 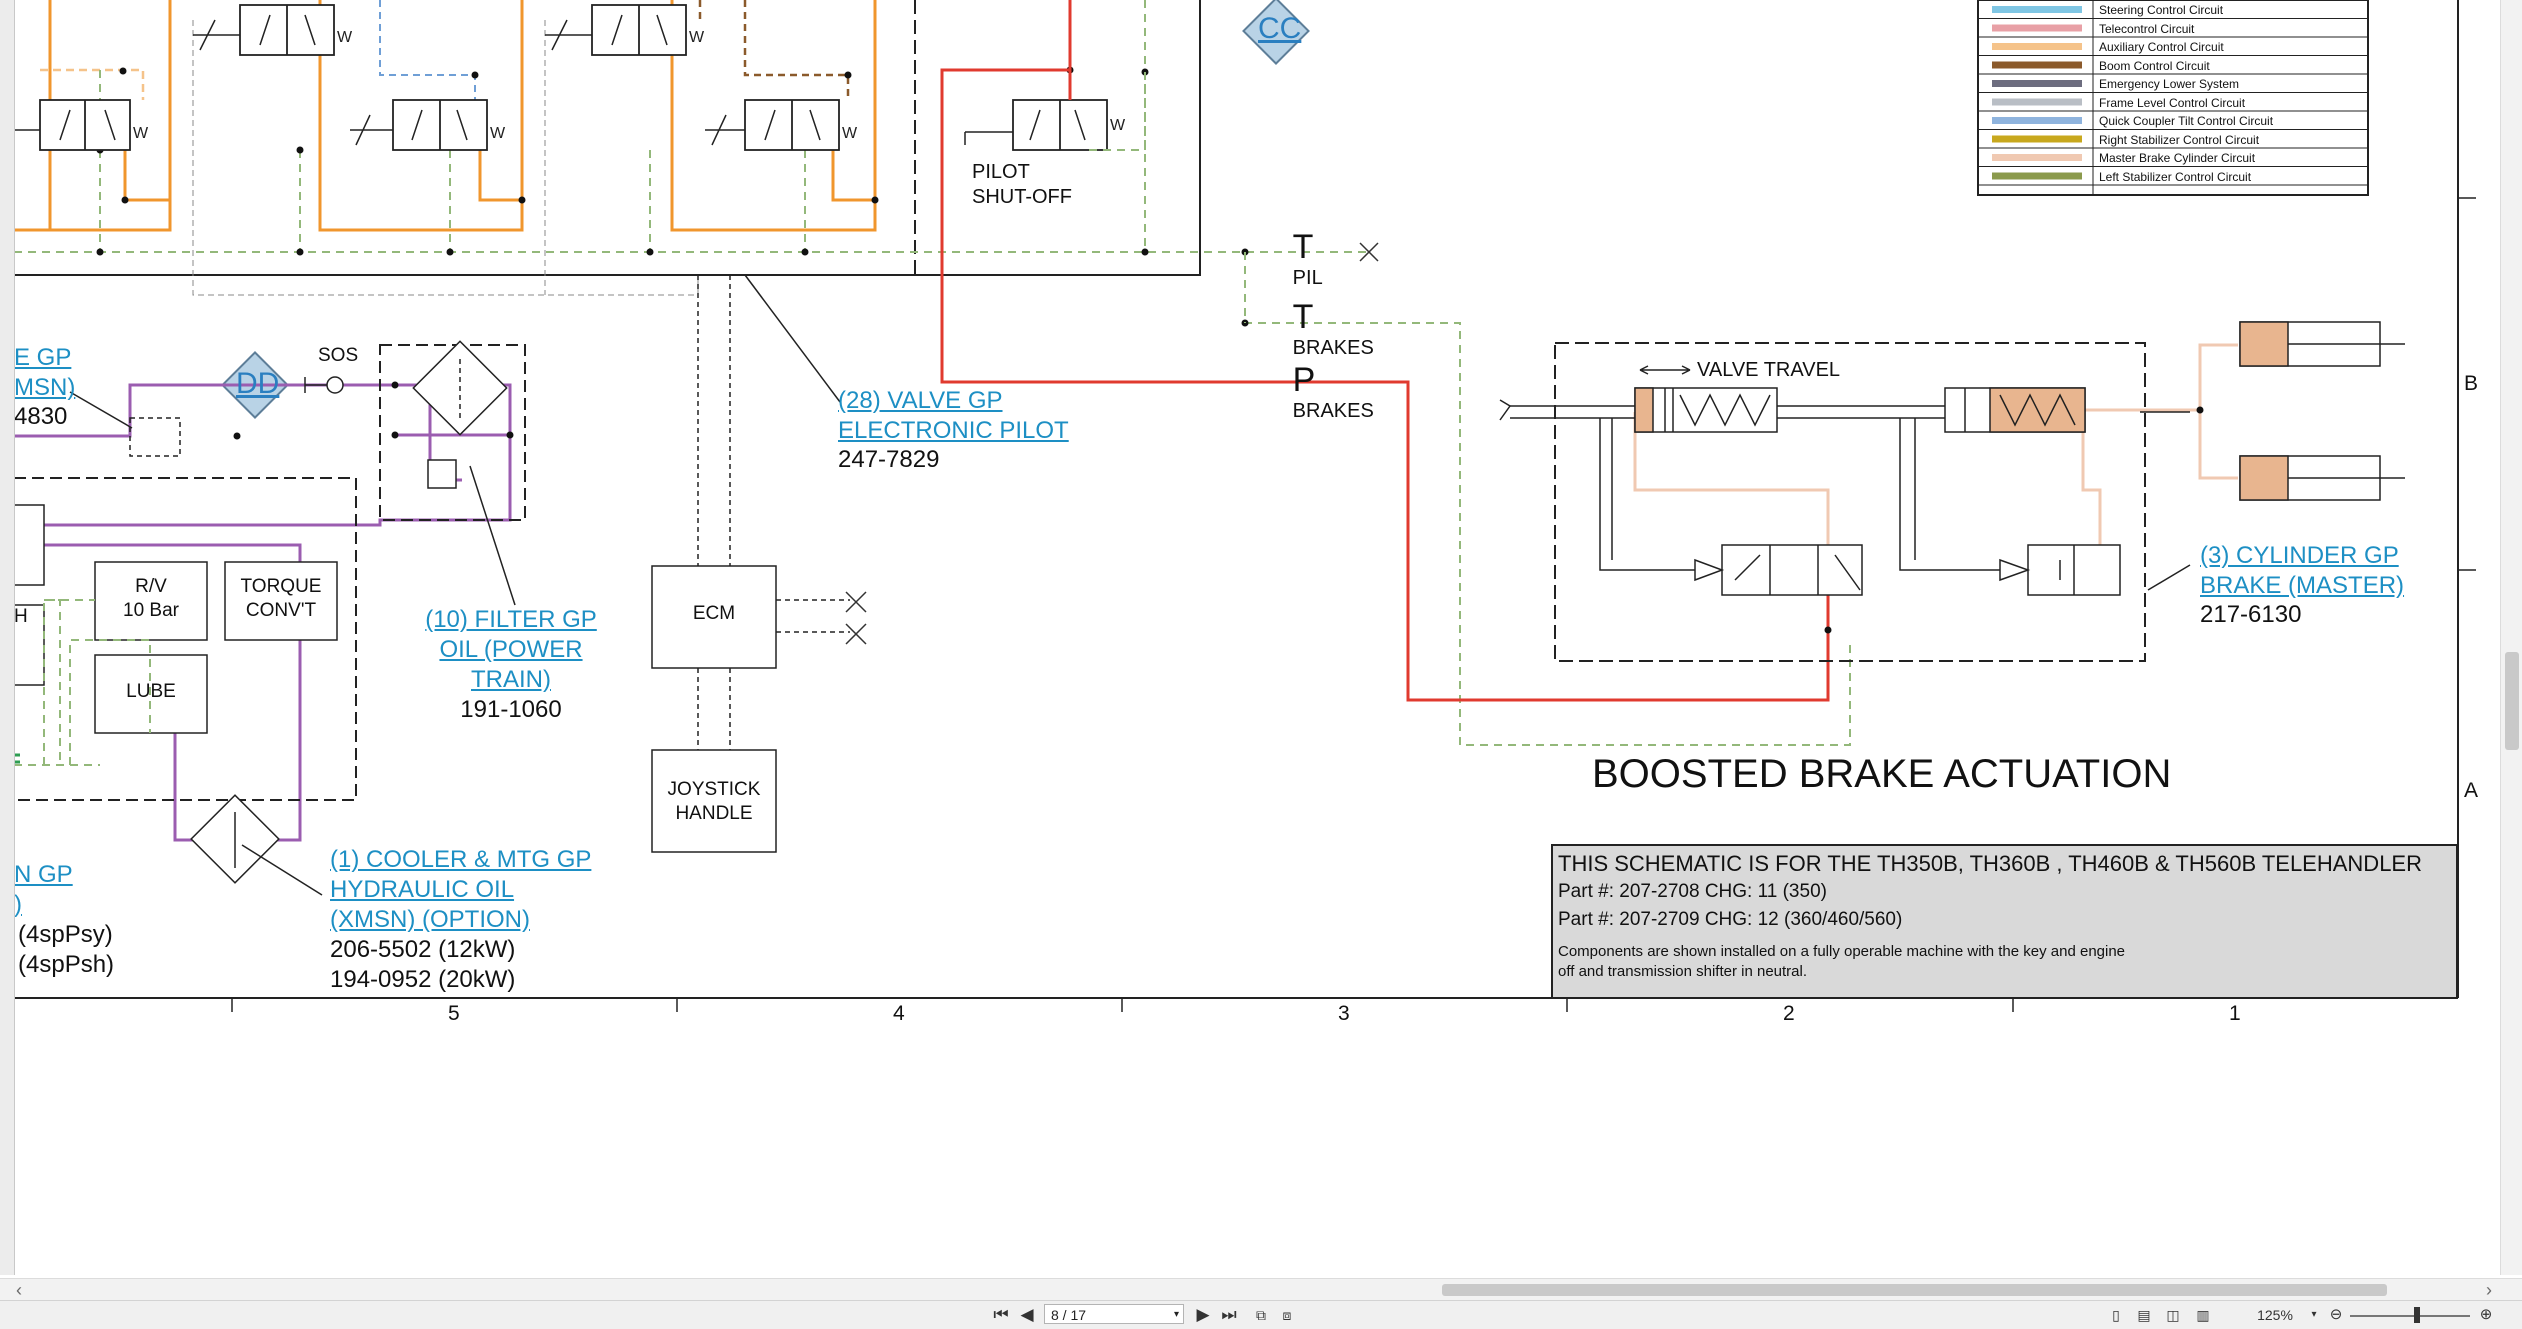 What do you see at coordinates (2175, 176) in the screenshot?
I see `legend-item-label: Left Stabilizer Control Circuit` at bounding box center [2175, 176].